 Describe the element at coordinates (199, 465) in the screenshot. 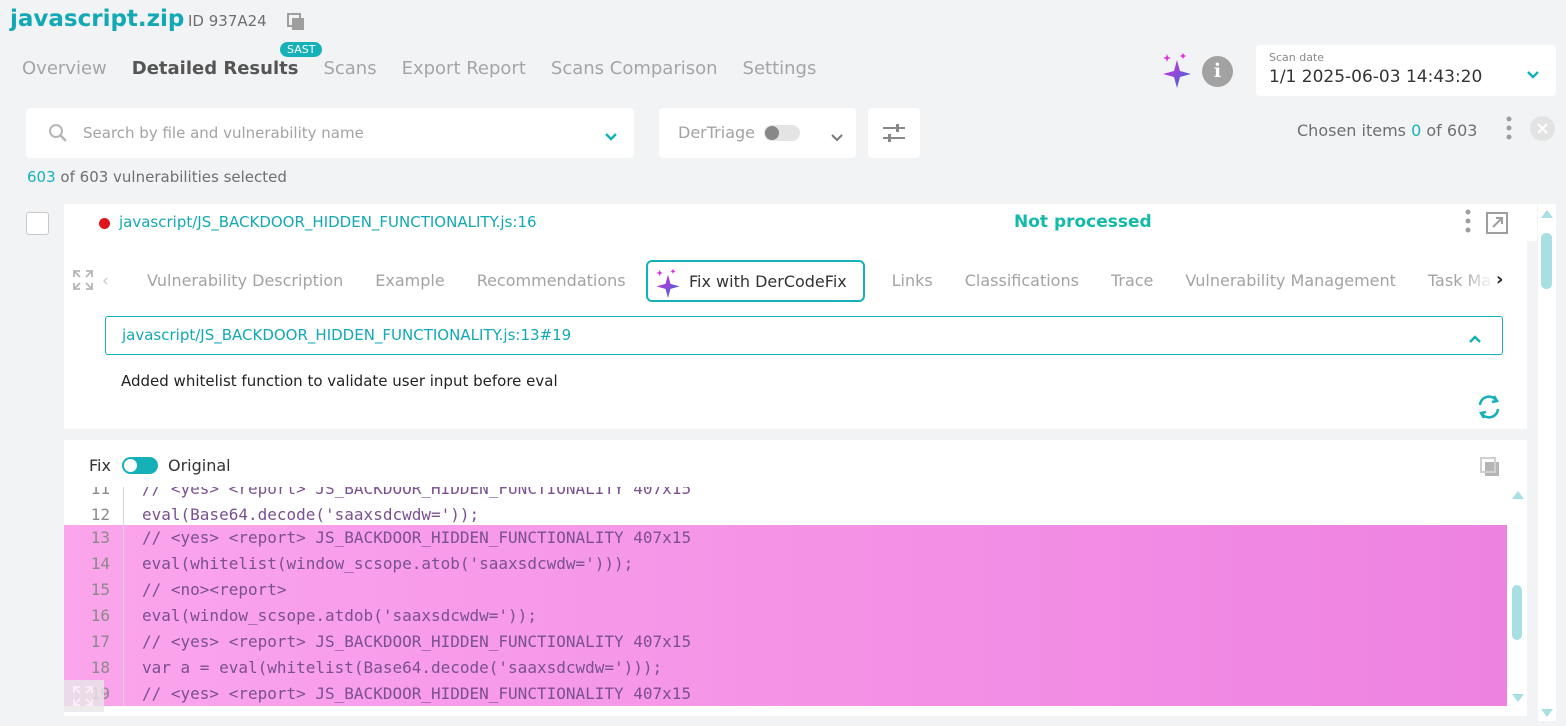

I see `toggle-original-label: Original` at that location.